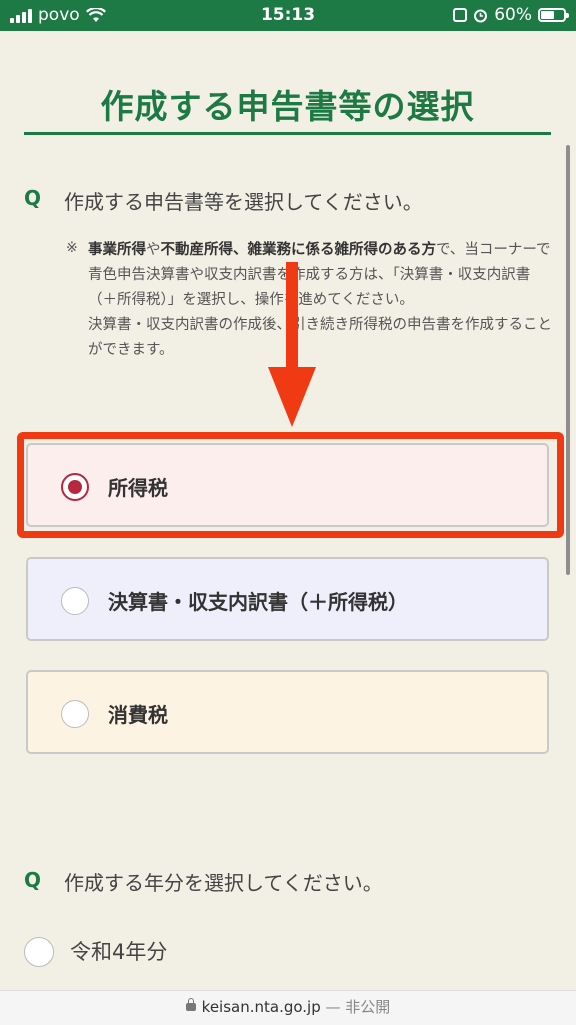 This screenshot has height=1025, width=576. I want to click on question-text-2: 作成する年分を選択してください。, so click(223, 883).